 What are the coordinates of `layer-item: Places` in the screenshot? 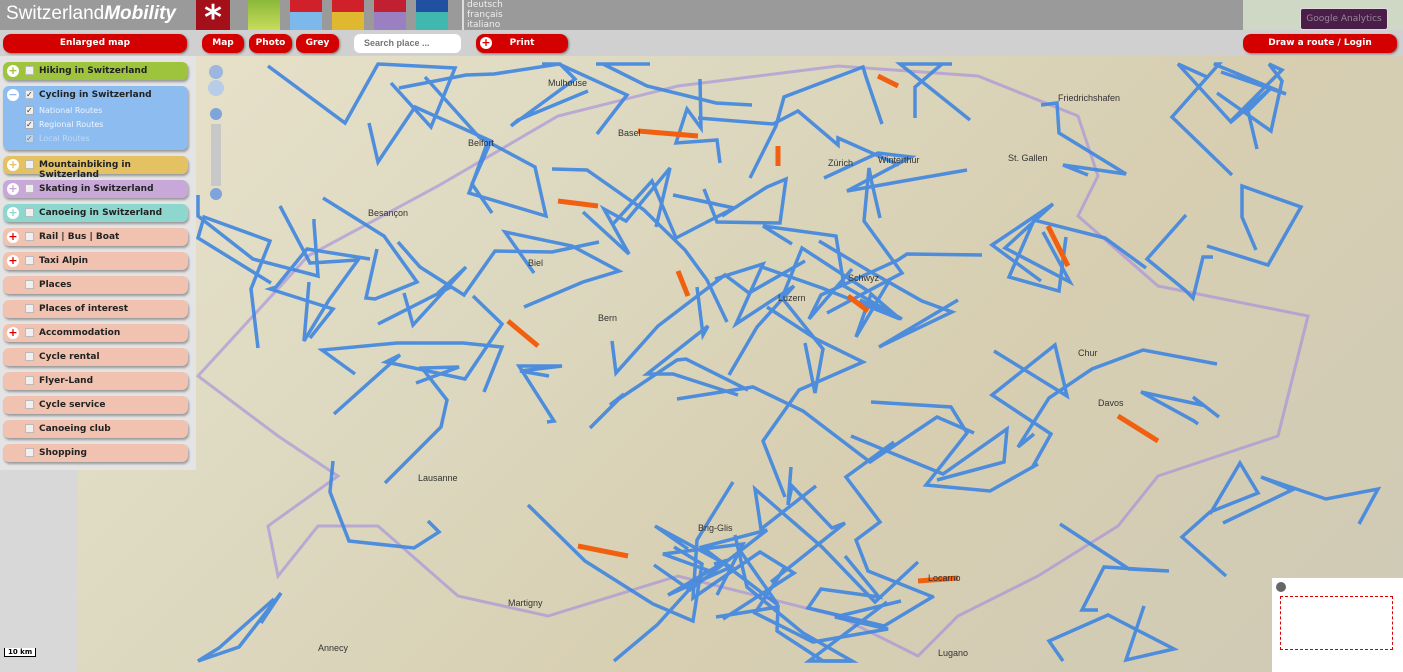 It's located at (95, 285).